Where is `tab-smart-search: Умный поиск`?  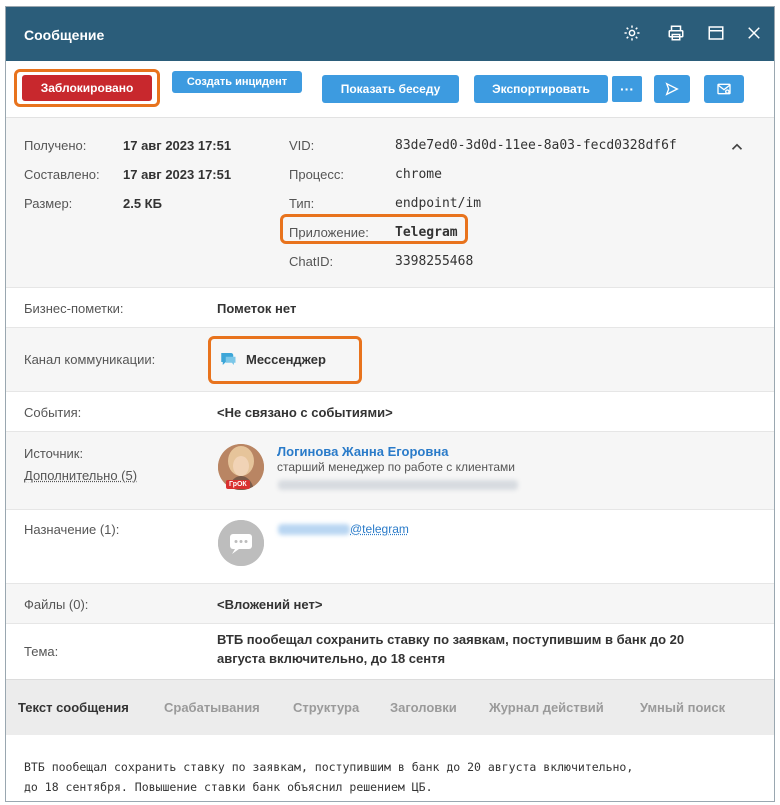
tab-smart-search: Умный поиск is located at coordinates (682, 707).